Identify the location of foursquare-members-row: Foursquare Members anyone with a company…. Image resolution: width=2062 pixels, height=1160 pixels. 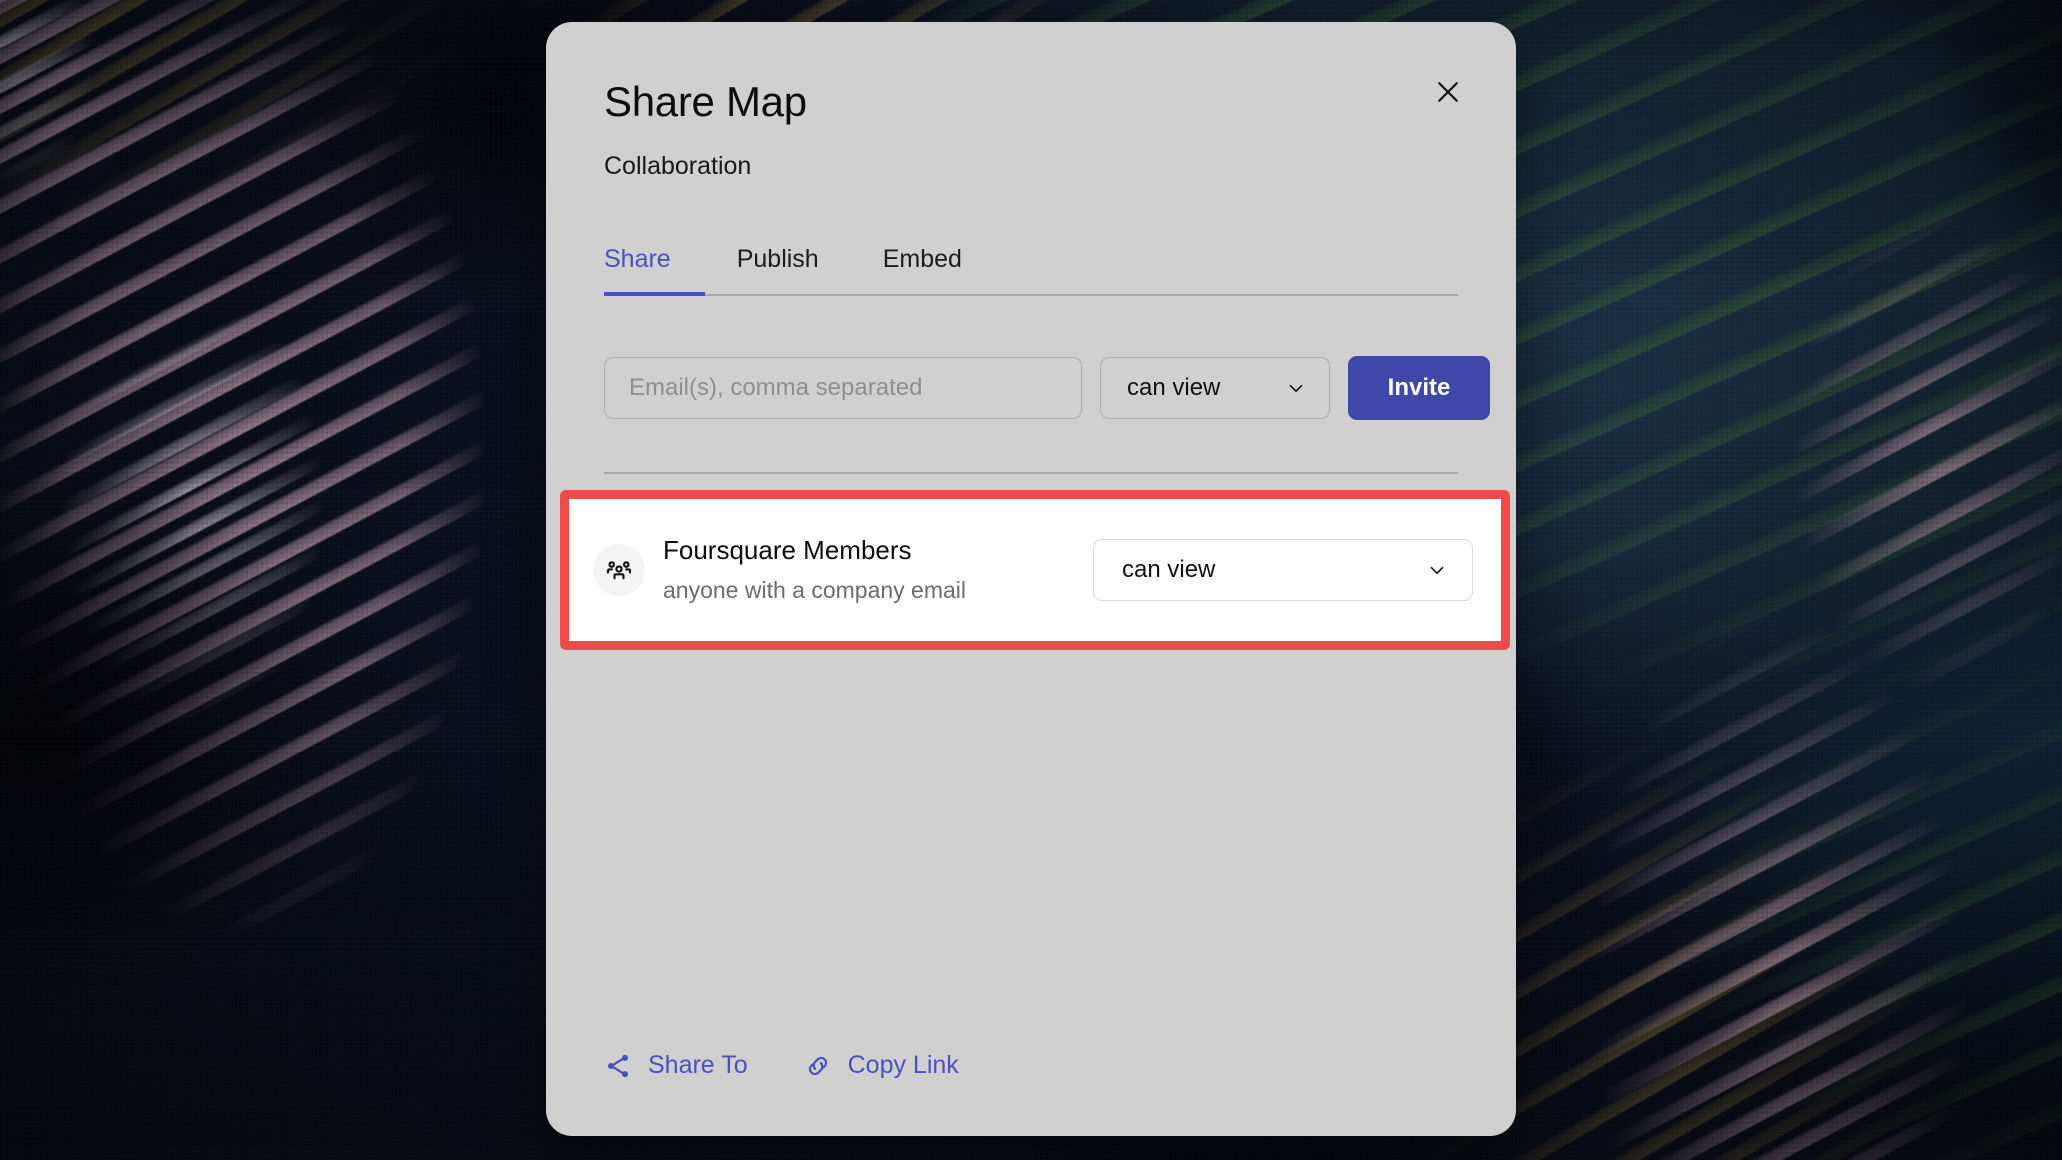
(1035, 570).